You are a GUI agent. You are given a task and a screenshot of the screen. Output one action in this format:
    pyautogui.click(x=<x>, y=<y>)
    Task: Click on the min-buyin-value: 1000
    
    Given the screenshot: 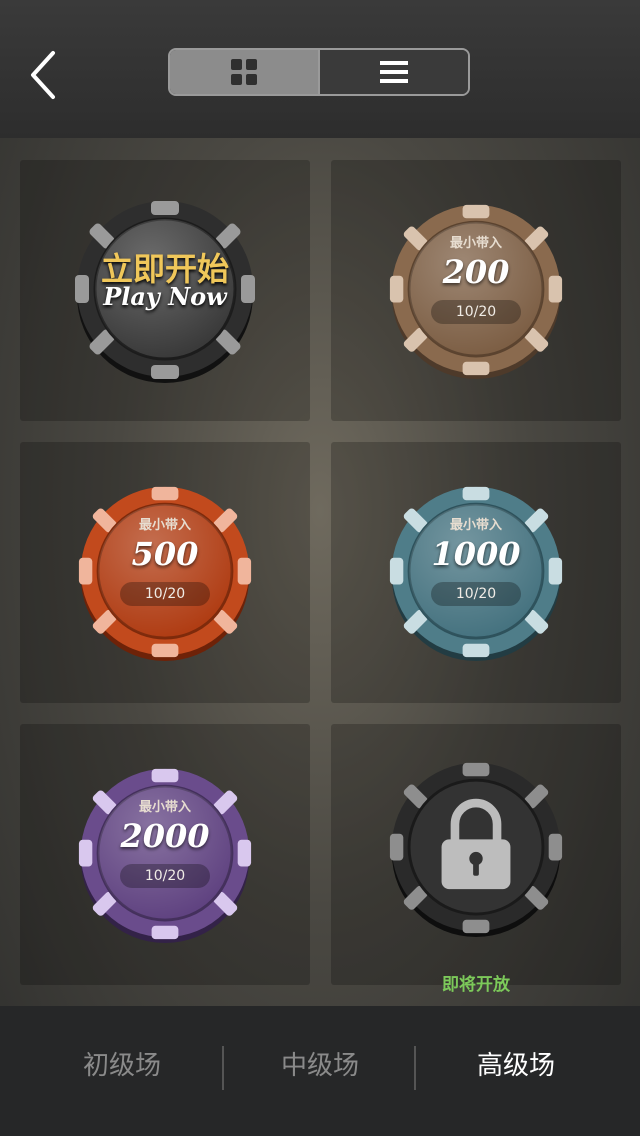 What is the action you would take?
    pyautogui.click(x=476, y=554)
    